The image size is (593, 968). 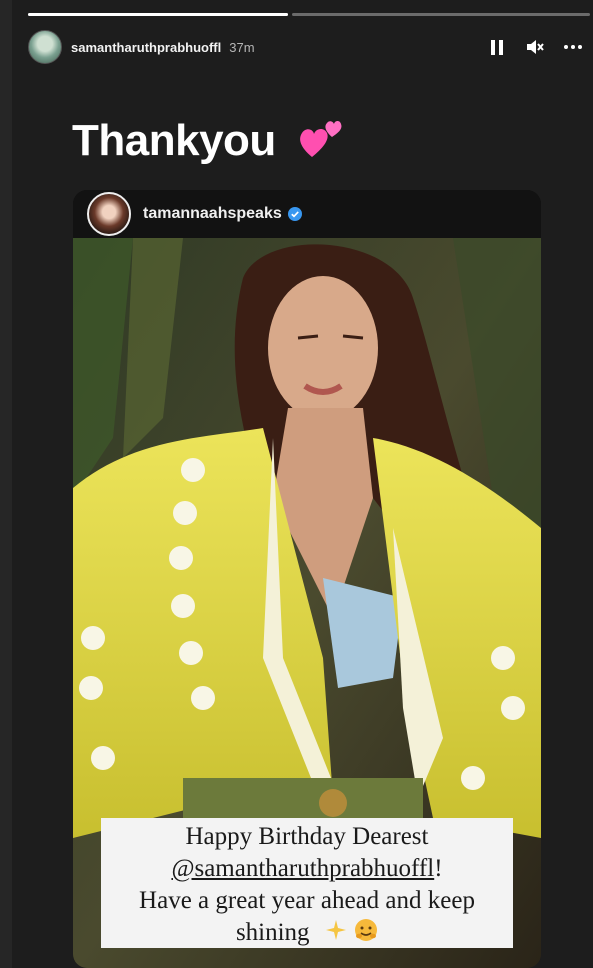 What do you see at coordinates (366, 934) in the screenshot?
I see `hugging-face-icon` at bounding box center [366, 934].